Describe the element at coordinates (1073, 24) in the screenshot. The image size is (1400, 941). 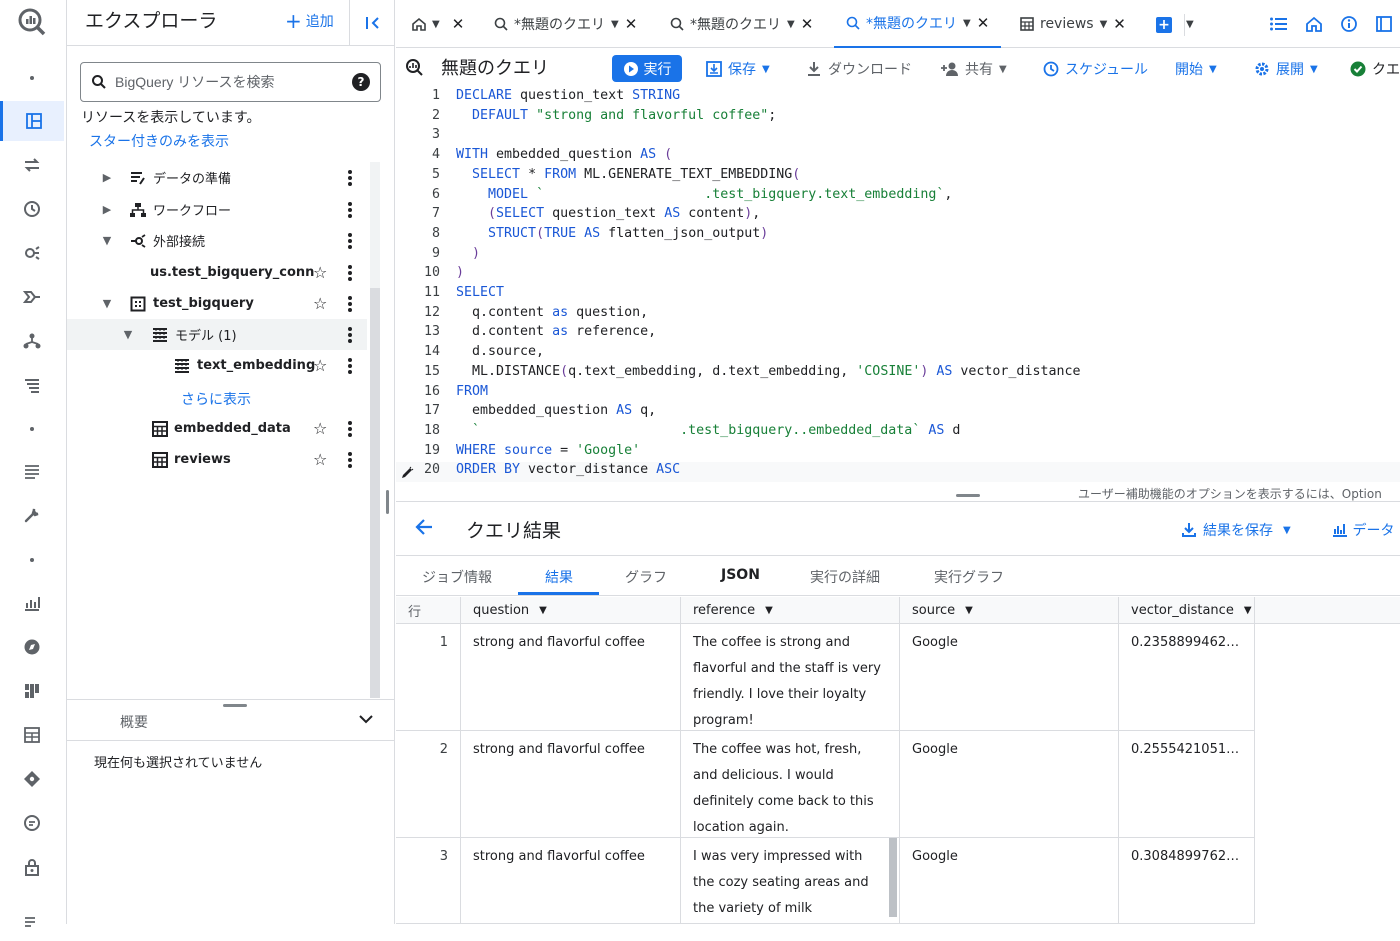
I see `tab-reviews: reviews ▼ ✕` at that location.